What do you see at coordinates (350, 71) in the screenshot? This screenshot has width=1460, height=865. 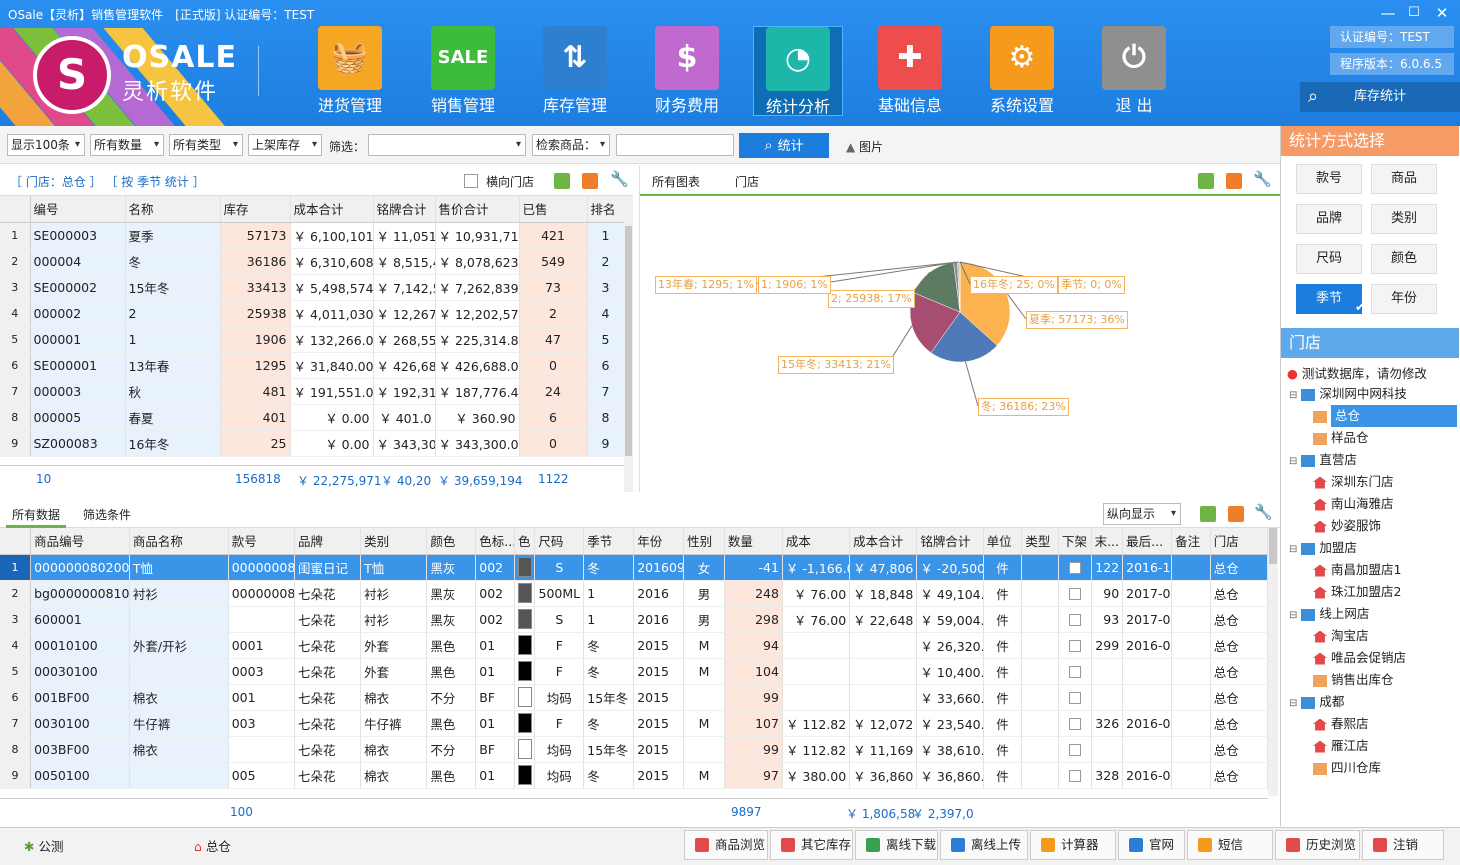 I see `nav-basket: 🧺 进货管理` at bounding box center [350, 71].